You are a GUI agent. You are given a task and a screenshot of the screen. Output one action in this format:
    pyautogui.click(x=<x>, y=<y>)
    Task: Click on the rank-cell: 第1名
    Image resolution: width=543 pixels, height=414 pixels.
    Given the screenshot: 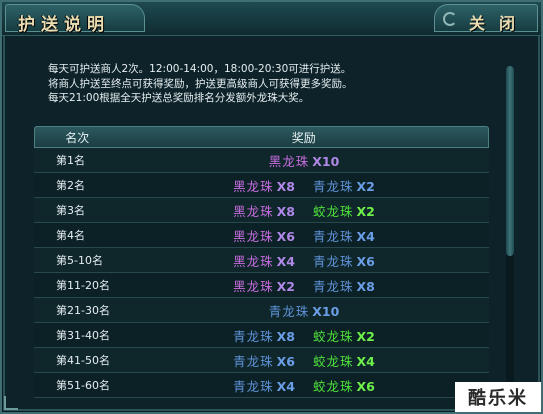 What is the action you would take?
    pyautogui.click(x=70, y=160)
    